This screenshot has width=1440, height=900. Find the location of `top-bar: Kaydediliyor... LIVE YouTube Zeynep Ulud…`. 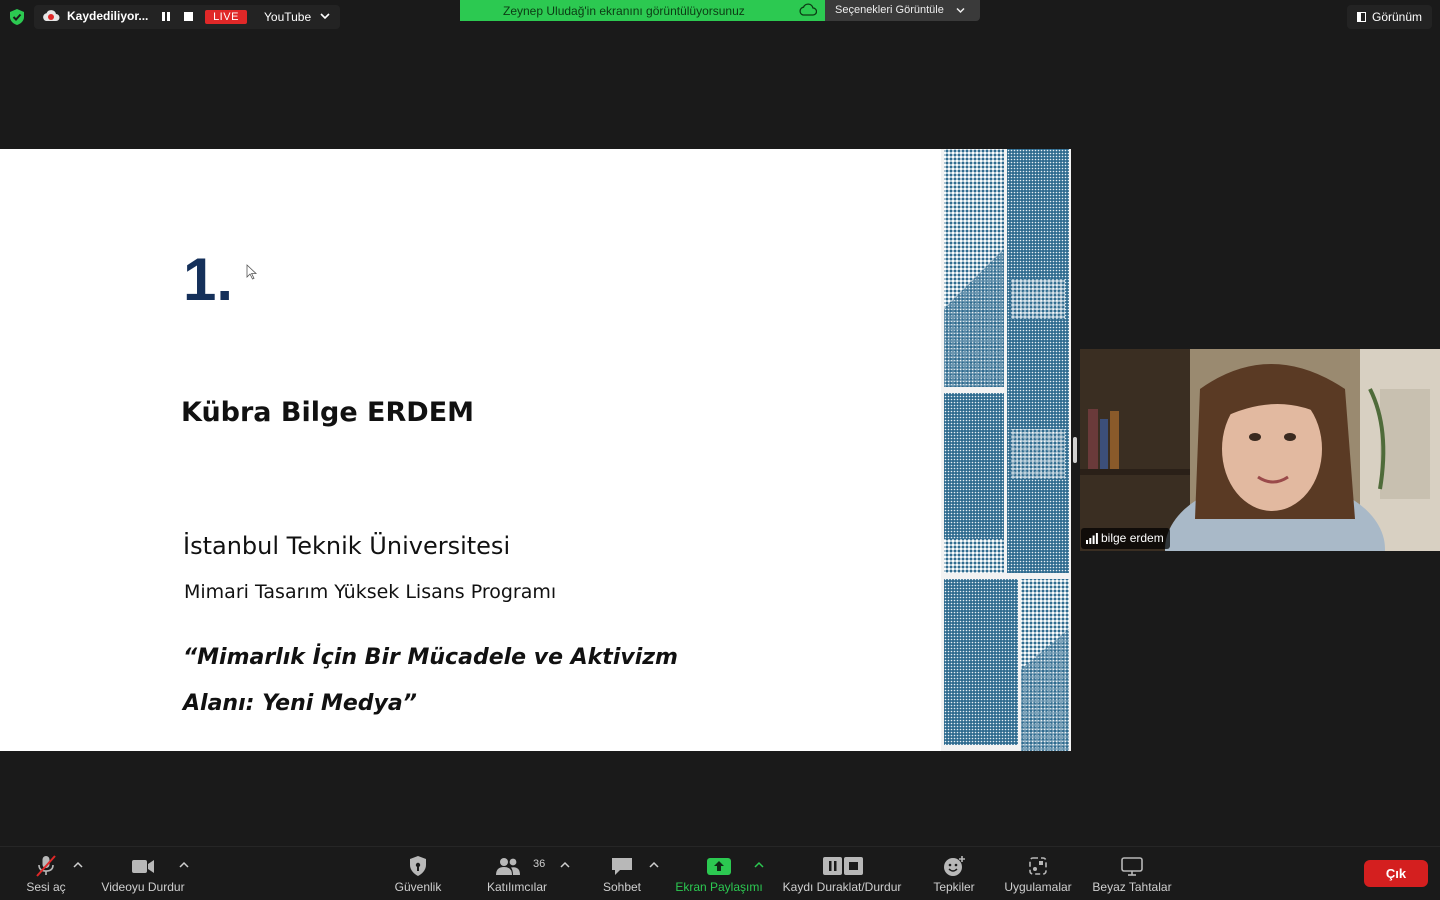

top-bar: Kaydediliyor... LIVE YouTube Zeynep Ulud… is located at coordinates (720, 17).